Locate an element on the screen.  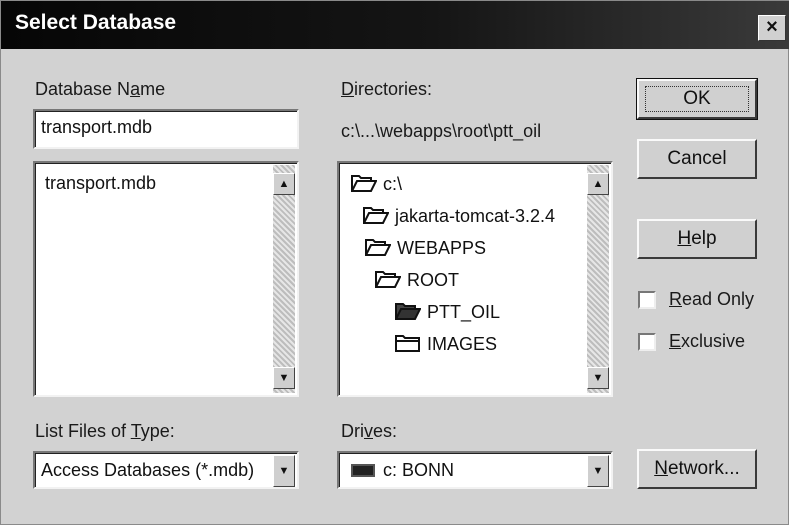
drives-label-key: v is located at coordinates (368, 431).